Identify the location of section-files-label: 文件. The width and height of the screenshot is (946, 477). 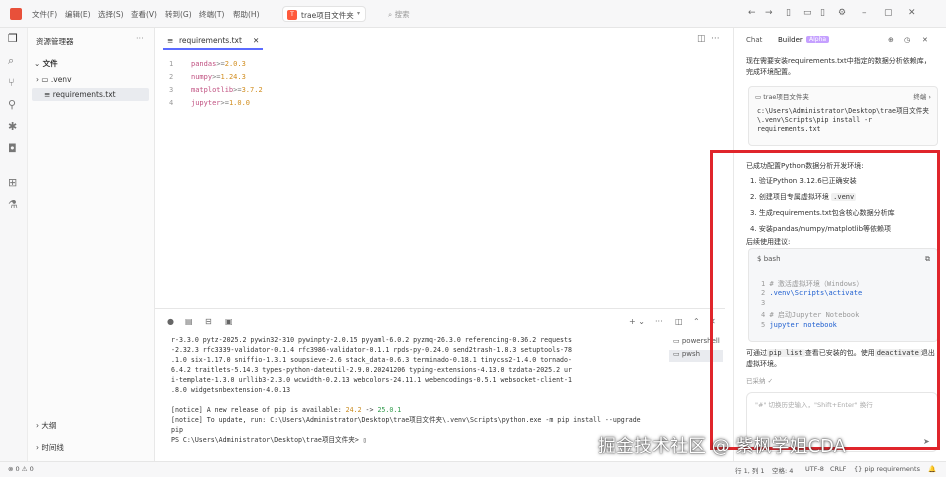
(50, 63).